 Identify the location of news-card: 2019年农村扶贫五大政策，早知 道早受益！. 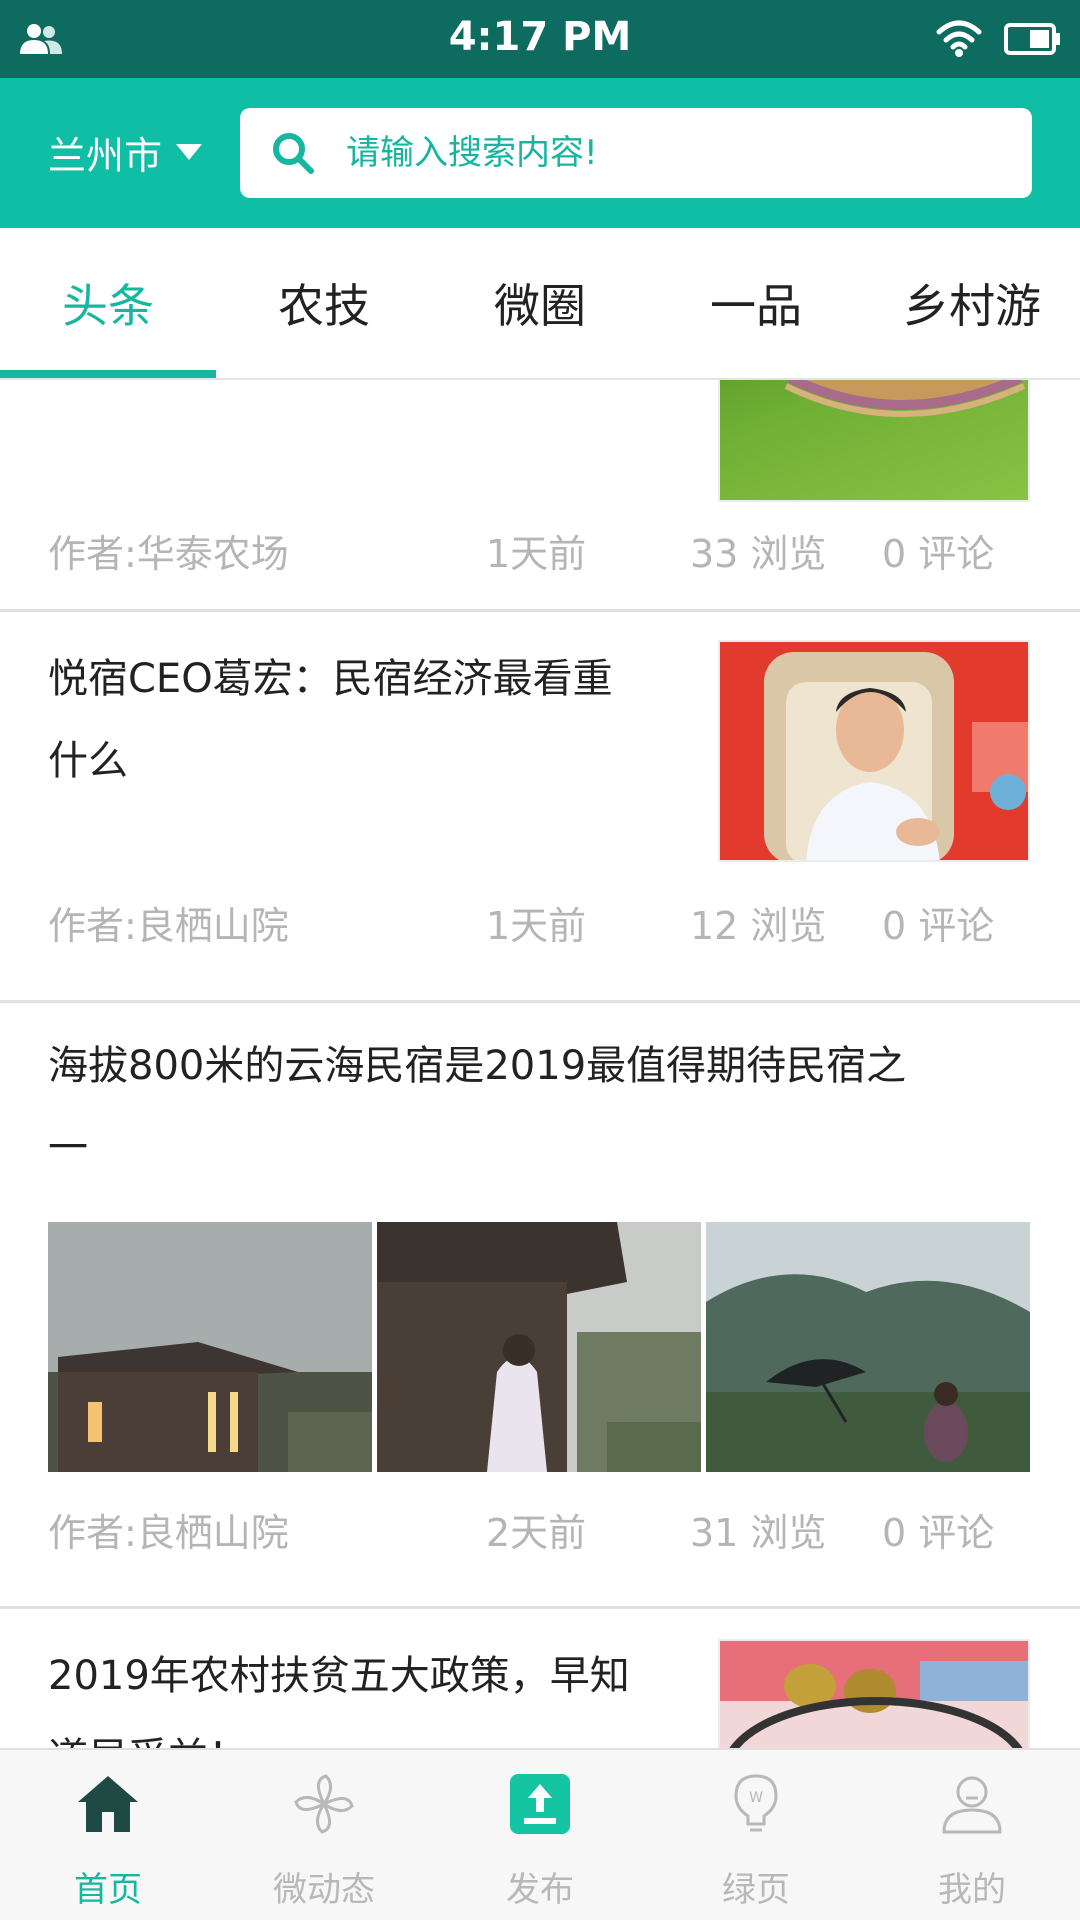
(540, 1678).